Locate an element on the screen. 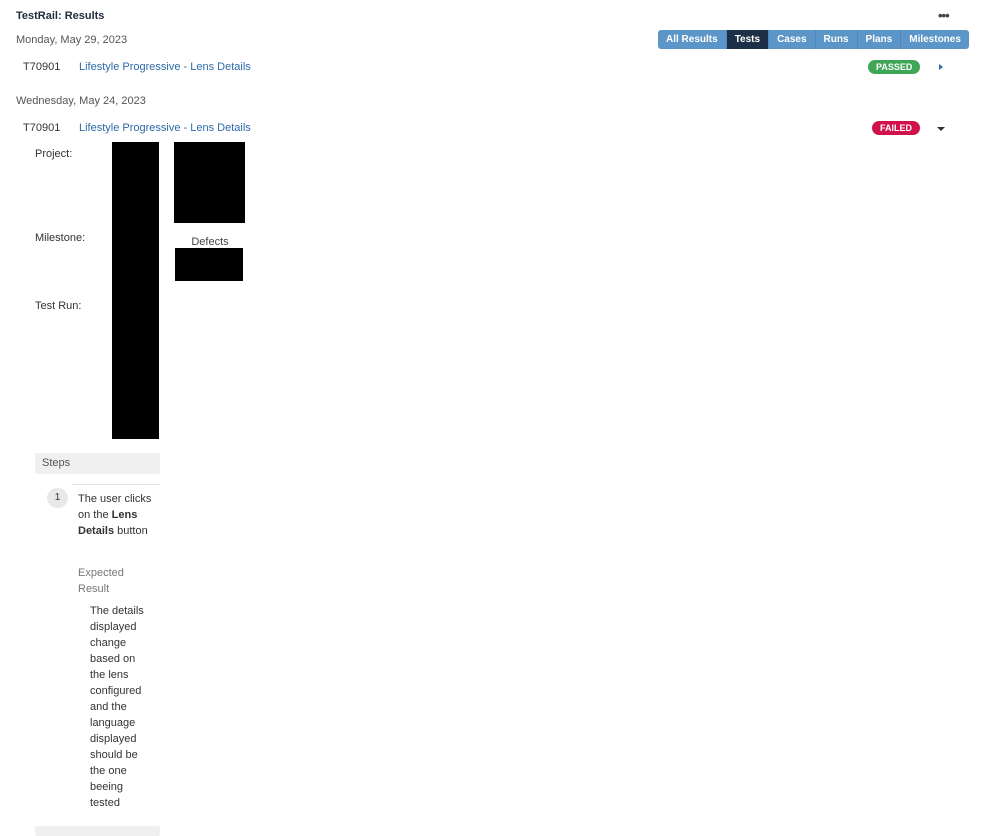  tab-tests: Tests is located at coordinates (747, 39).